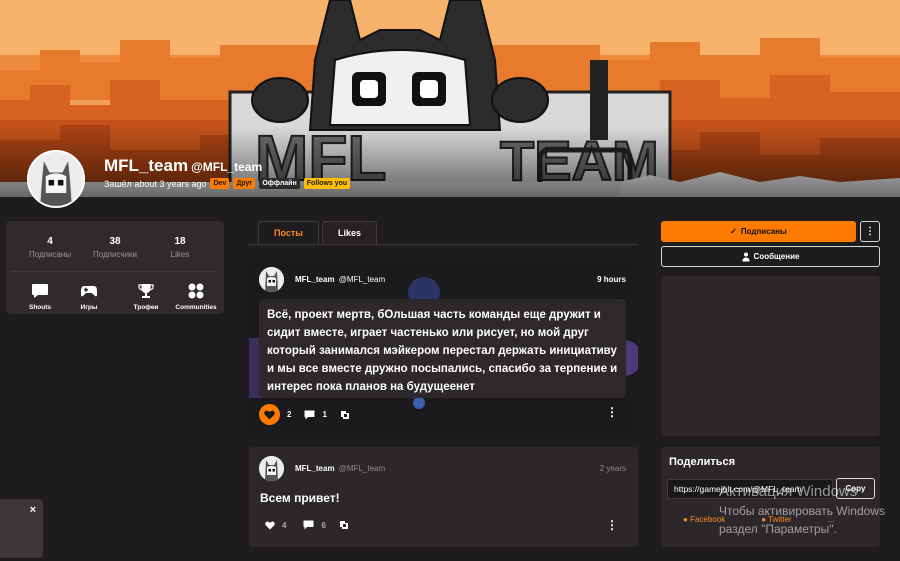  I want to click on post-text: Всем привет!, so click(300, 498).